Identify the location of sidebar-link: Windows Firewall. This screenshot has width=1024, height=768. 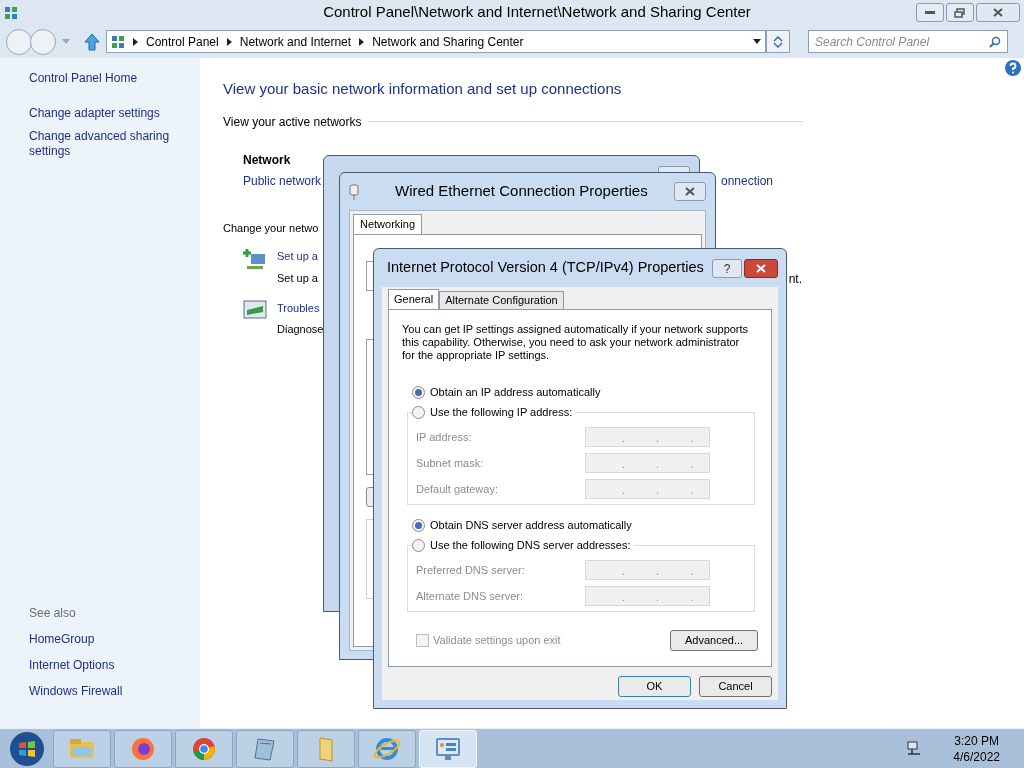
(114, 691).